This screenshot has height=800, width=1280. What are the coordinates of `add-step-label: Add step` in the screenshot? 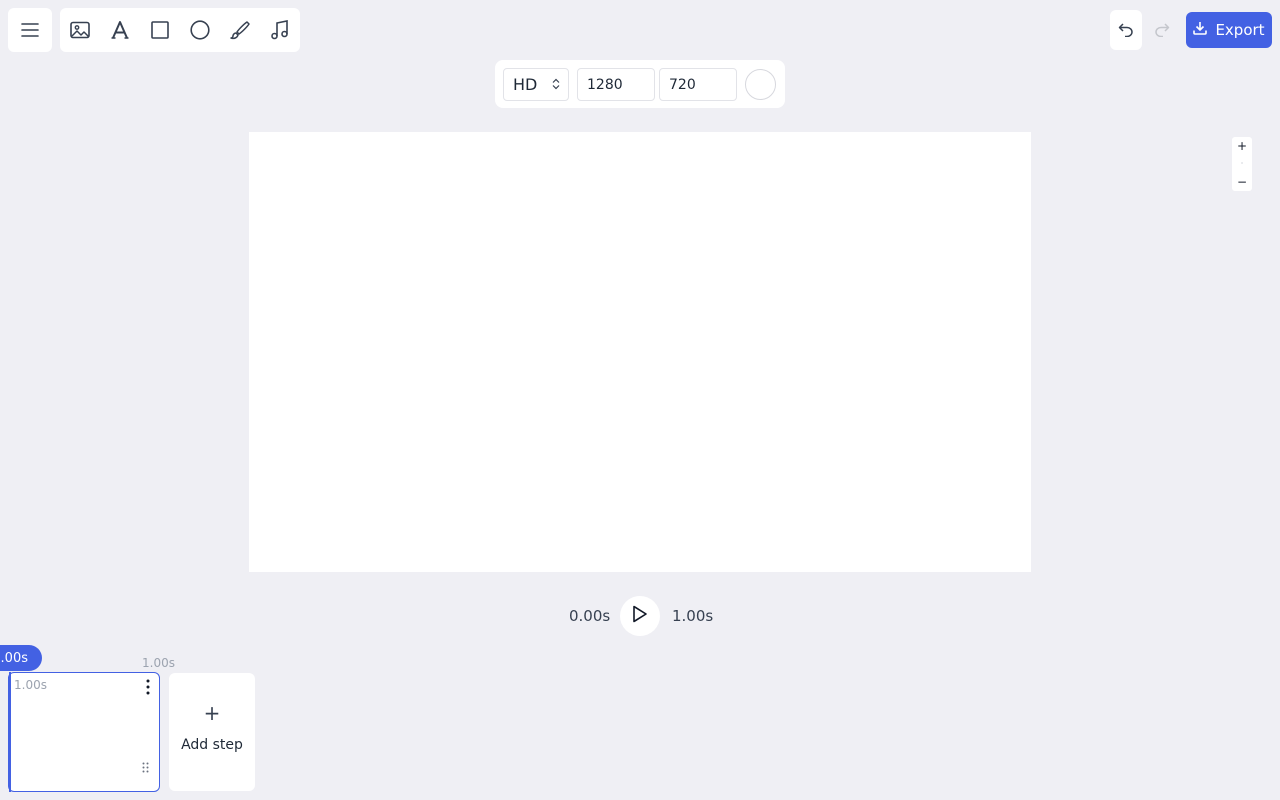 It's located at (212, 745).